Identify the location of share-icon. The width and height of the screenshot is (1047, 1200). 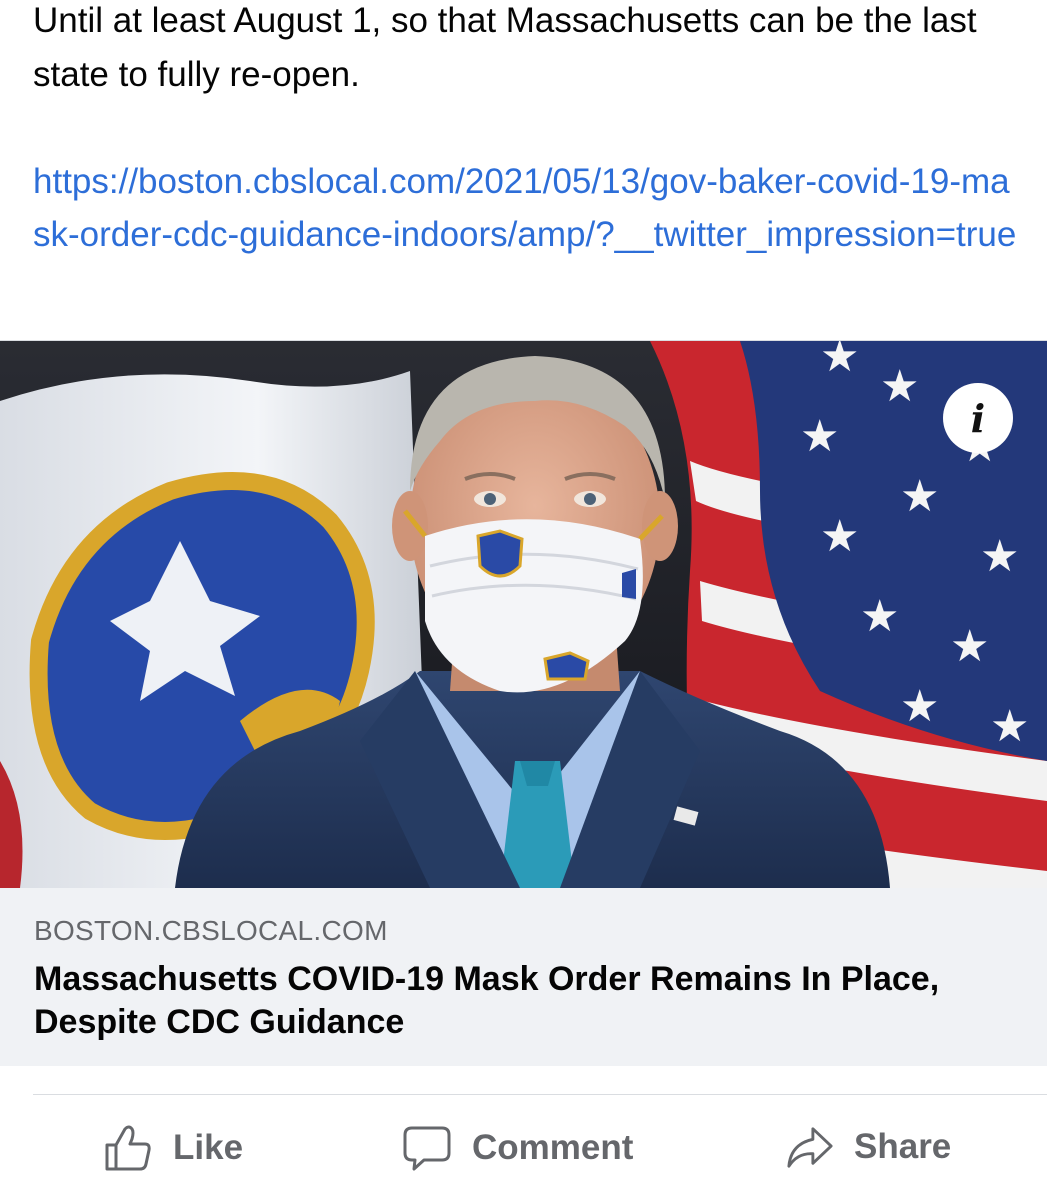
(810, 1147).